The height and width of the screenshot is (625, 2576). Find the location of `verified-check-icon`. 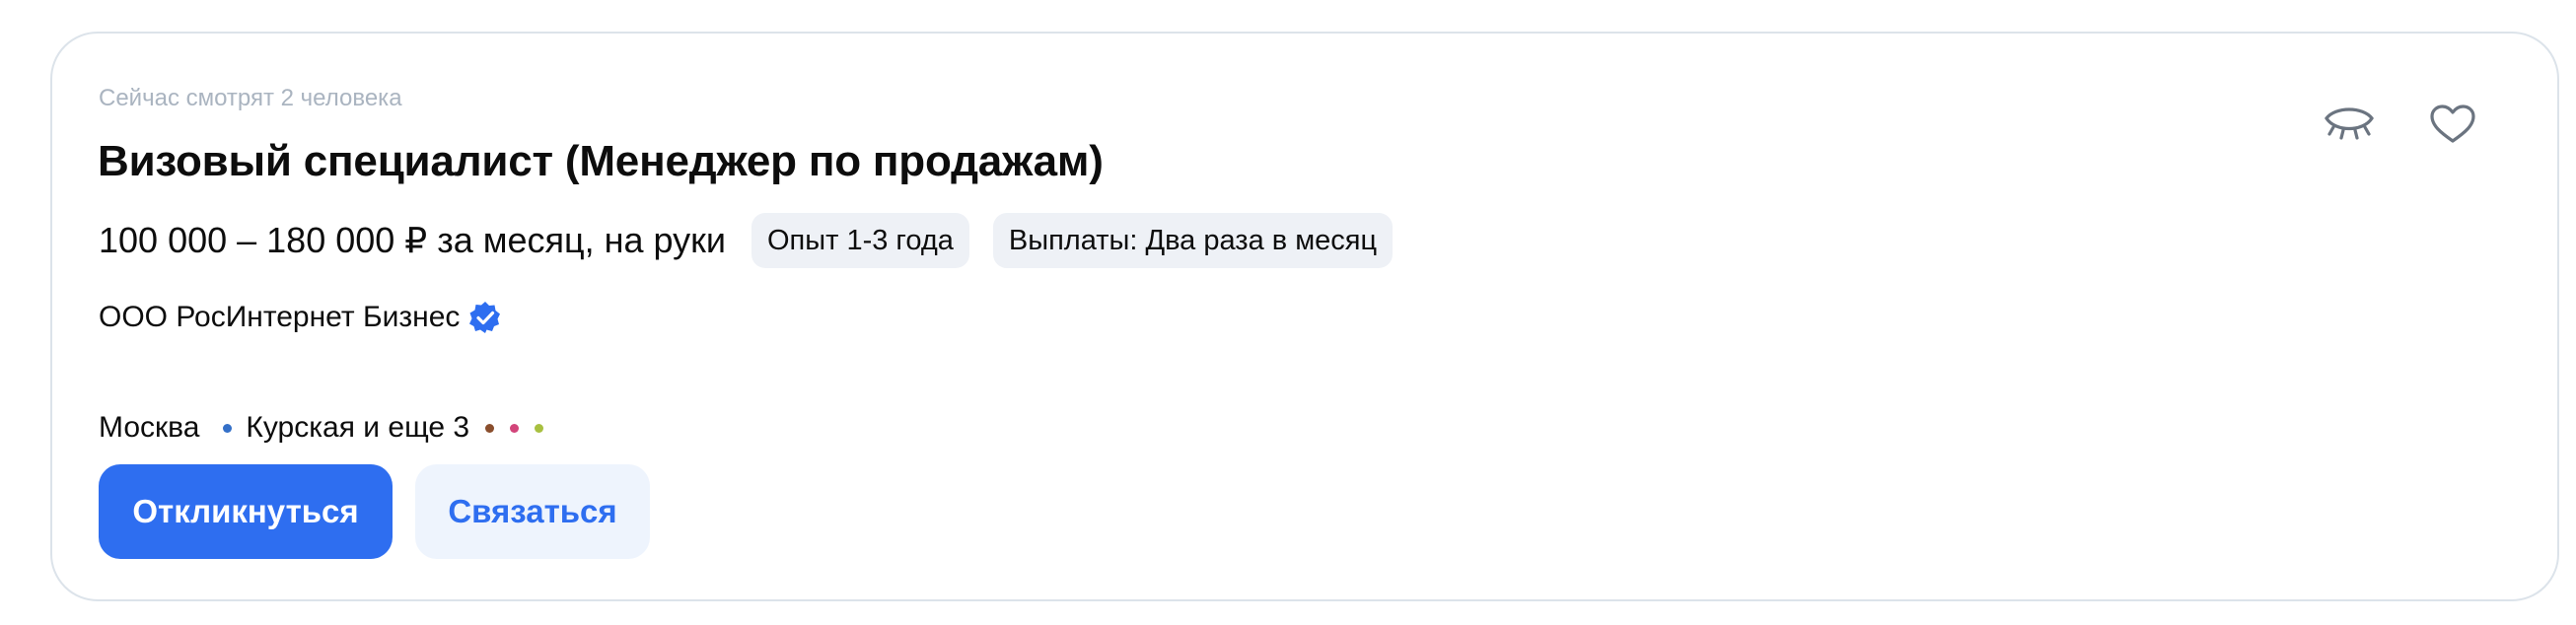

verified-check-icon is located at coordinates (485, 317).